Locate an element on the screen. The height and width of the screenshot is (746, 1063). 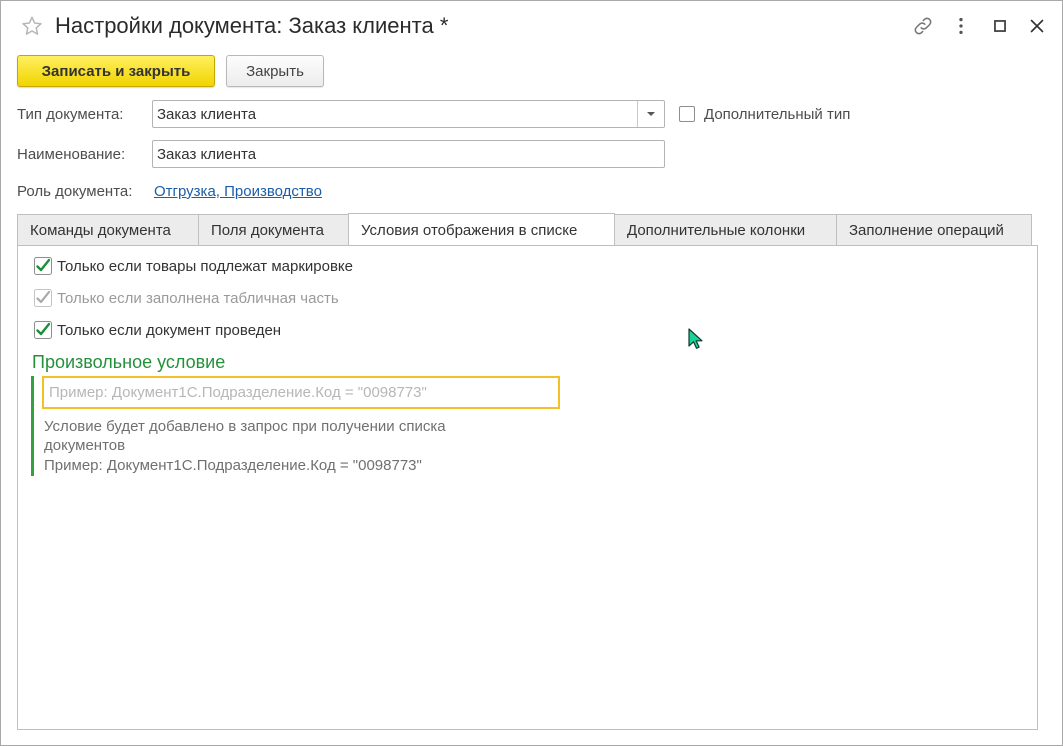
mouse-pointer-icon is located at coordinates (695, 338).